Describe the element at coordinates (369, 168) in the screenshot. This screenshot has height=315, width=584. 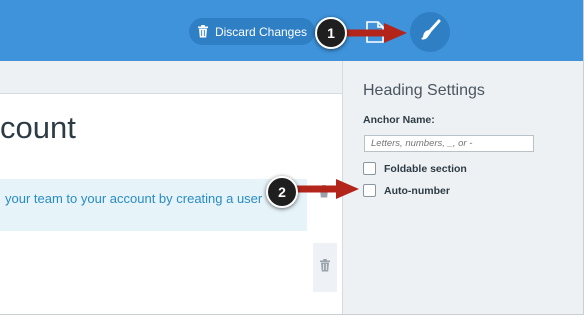
I see `foldable-section-checkbox` at that location.